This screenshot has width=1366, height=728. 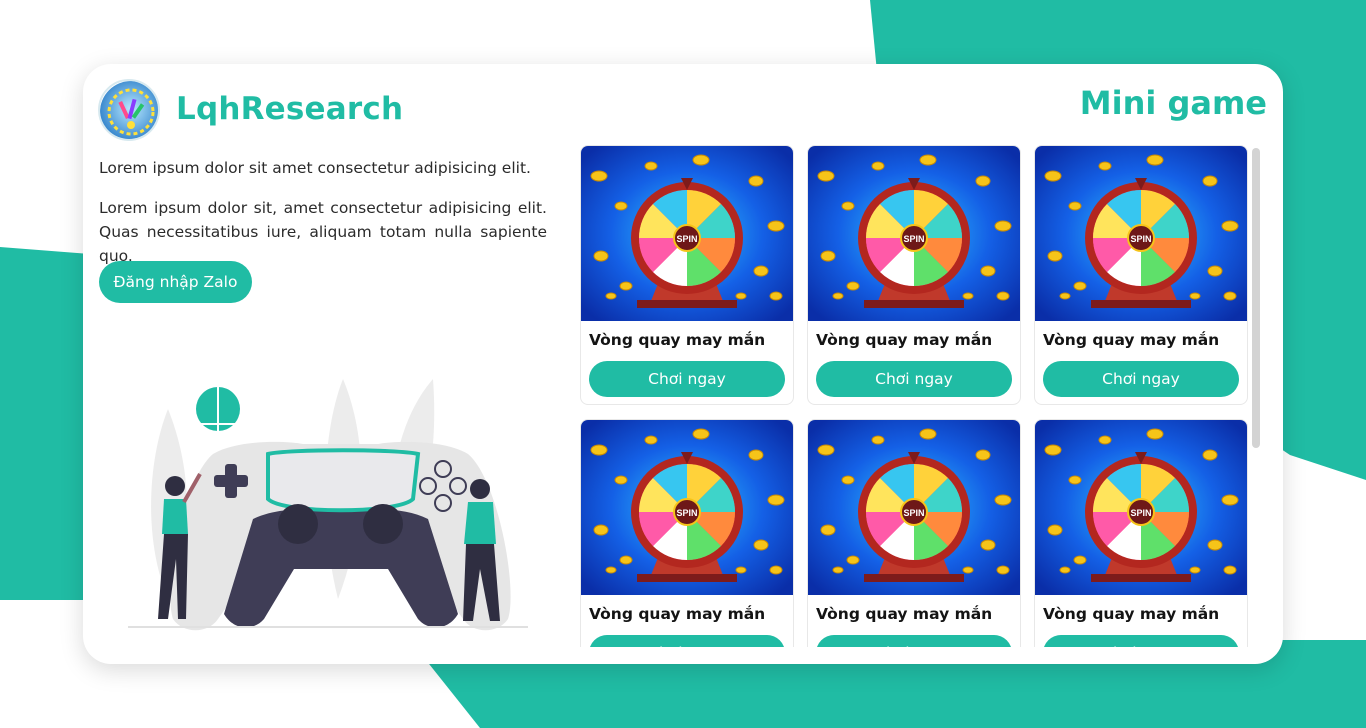 I want to click on brand-logo, so click(x=129, y=110).